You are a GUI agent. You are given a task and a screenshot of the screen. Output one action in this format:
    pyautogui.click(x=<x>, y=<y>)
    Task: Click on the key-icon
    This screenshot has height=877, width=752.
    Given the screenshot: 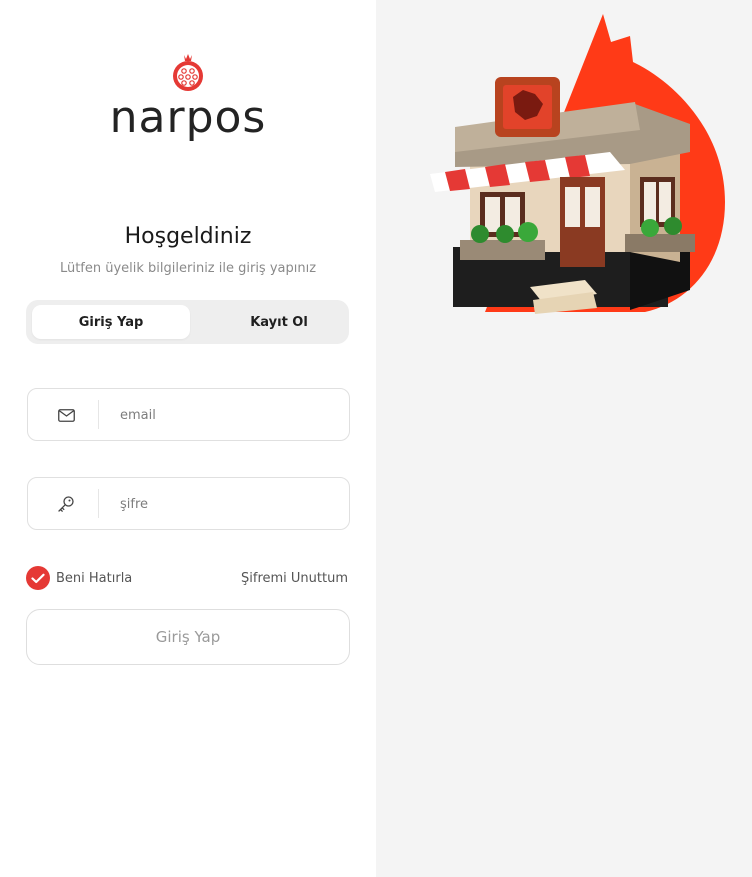 What is the action you would take?
    pyautogui.click(x=66, y=504)
    